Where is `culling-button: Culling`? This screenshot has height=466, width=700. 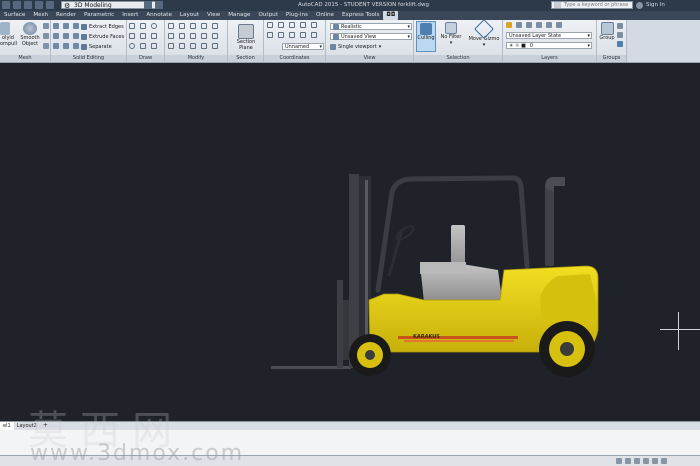 culling-button: Culling is located at coordinates (426, 36).